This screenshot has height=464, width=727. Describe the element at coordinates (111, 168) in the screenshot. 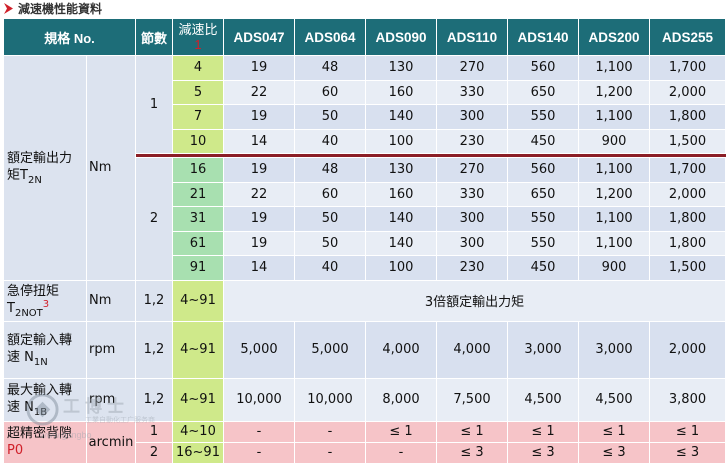

I see `row-unit: Nm` at that location.